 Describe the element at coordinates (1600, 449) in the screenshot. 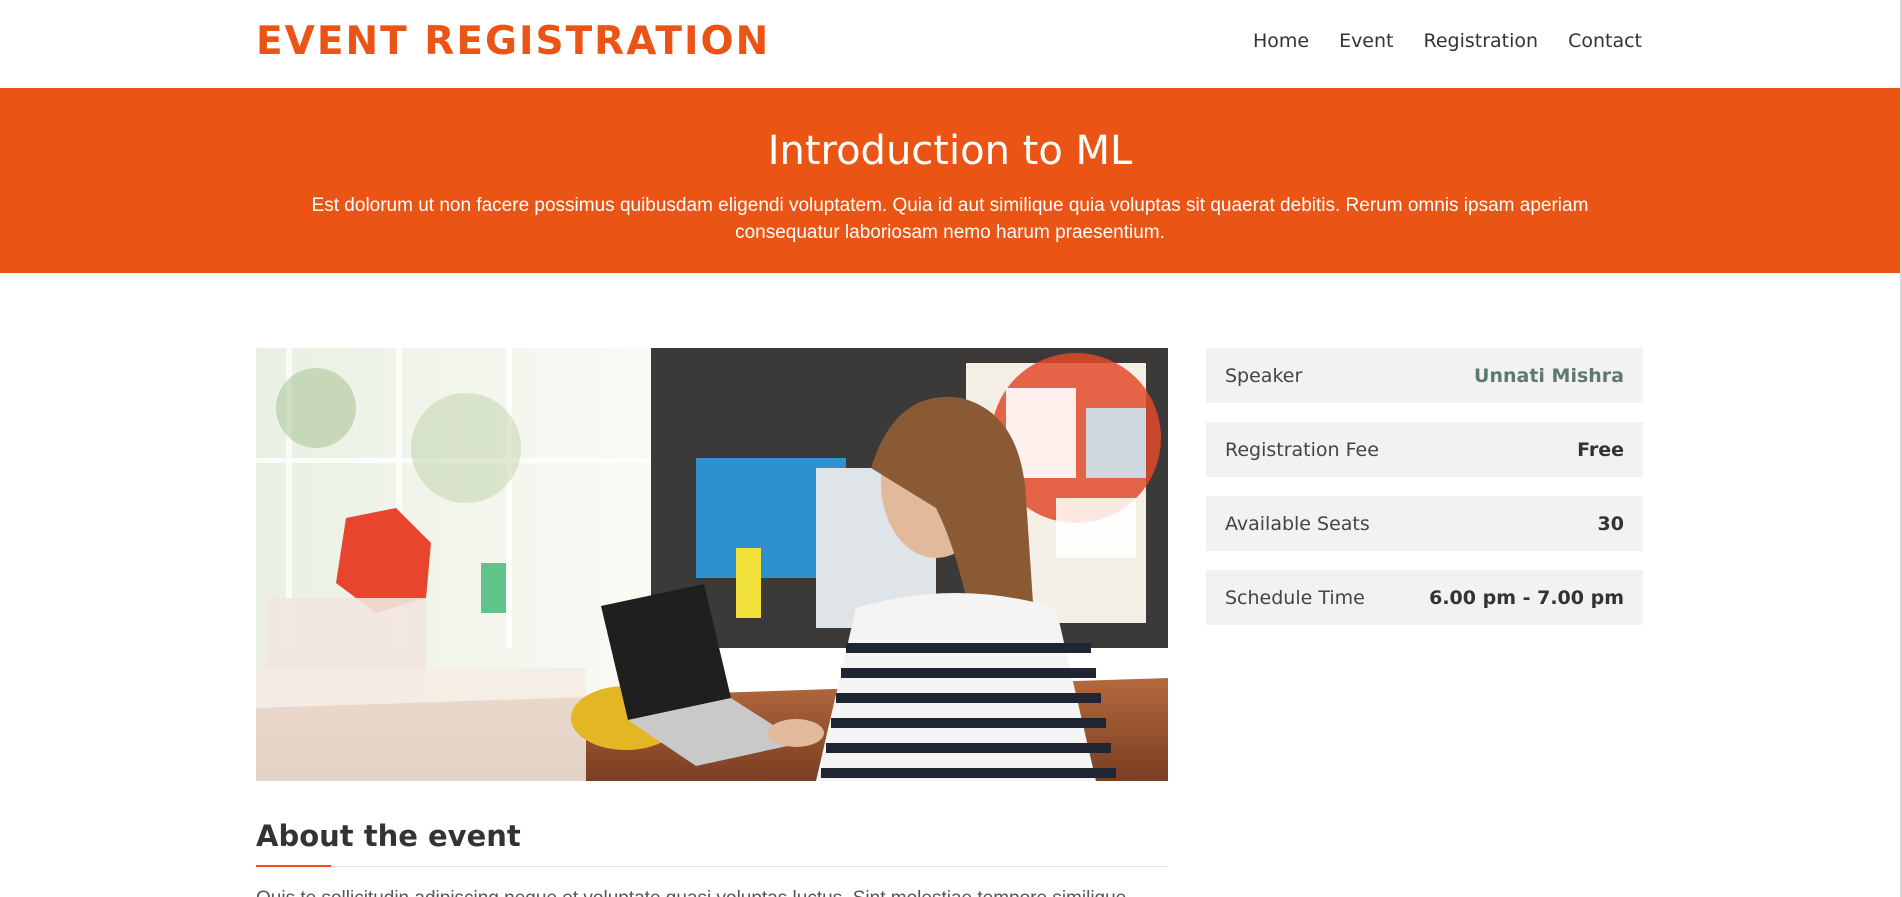

I see `fee-value: Free` at that location.